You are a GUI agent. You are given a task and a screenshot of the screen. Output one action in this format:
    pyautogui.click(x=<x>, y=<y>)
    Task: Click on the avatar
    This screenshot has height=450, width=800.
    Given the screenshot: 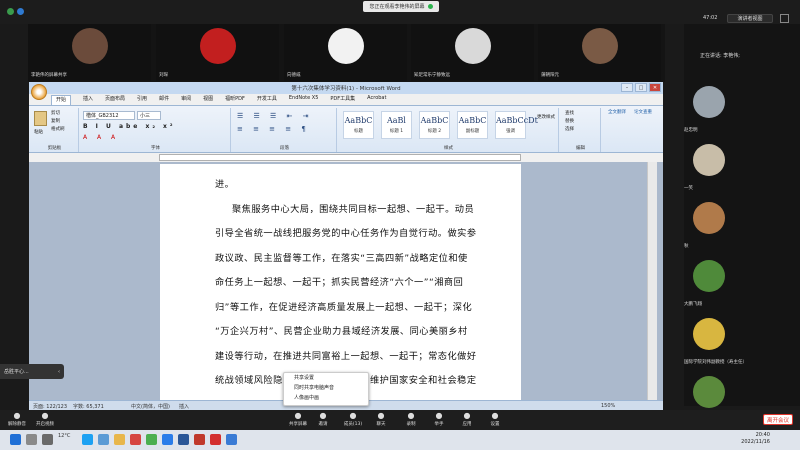 What is the action you would take?
    pyautogui.click(x=709, y=218)
    